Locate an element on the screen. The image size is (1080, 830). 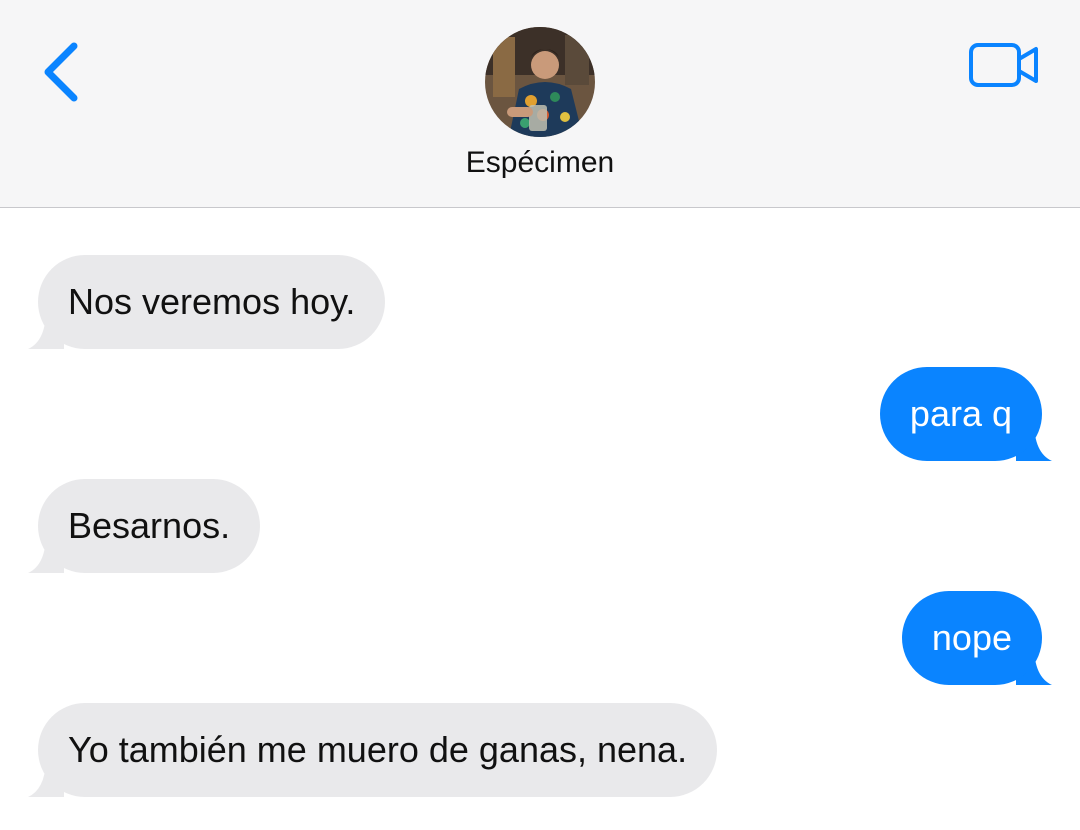
outgoing-message-bubble: para q is located at coordinates (960, 414).